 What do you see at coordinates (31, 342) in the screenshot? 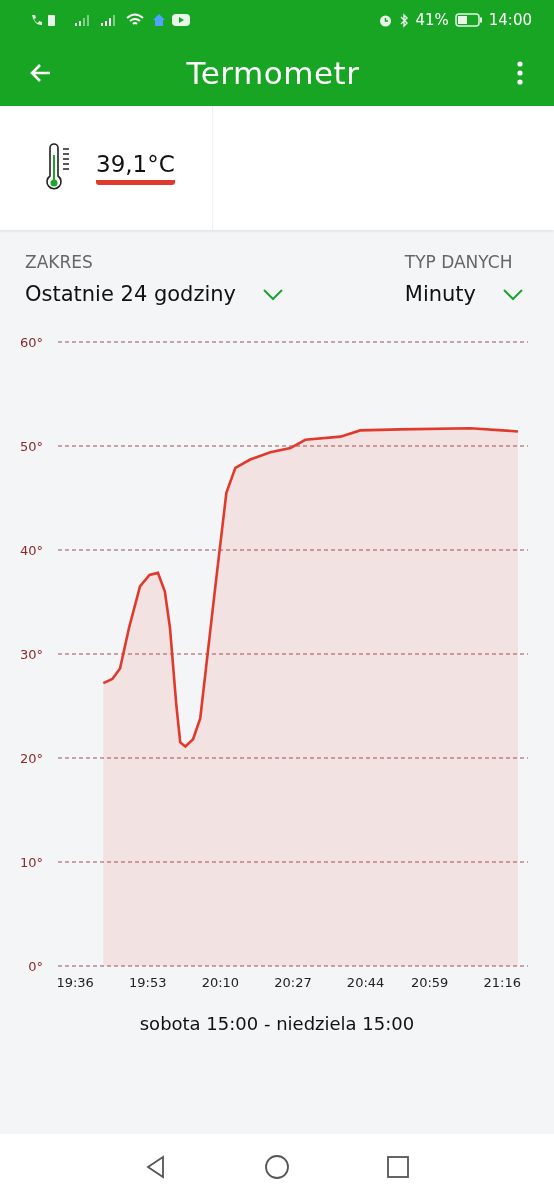
I see `y-axis-label: 60°` at bounding box center [31, 342].